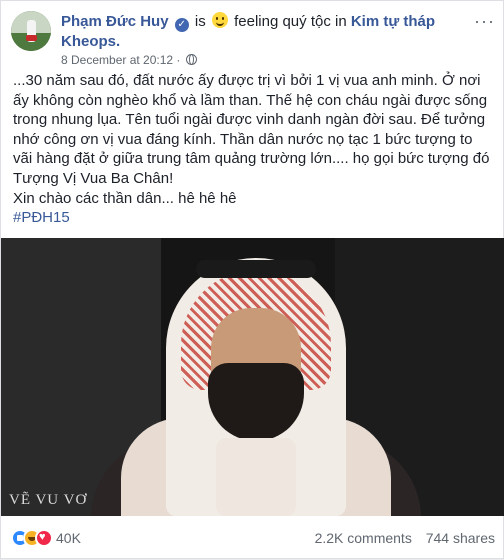 This screenshot has height=560, width=504. Describe the element at coordinates (68, 538) in the screenshot. I see `reactions-count: 40K` at that location.